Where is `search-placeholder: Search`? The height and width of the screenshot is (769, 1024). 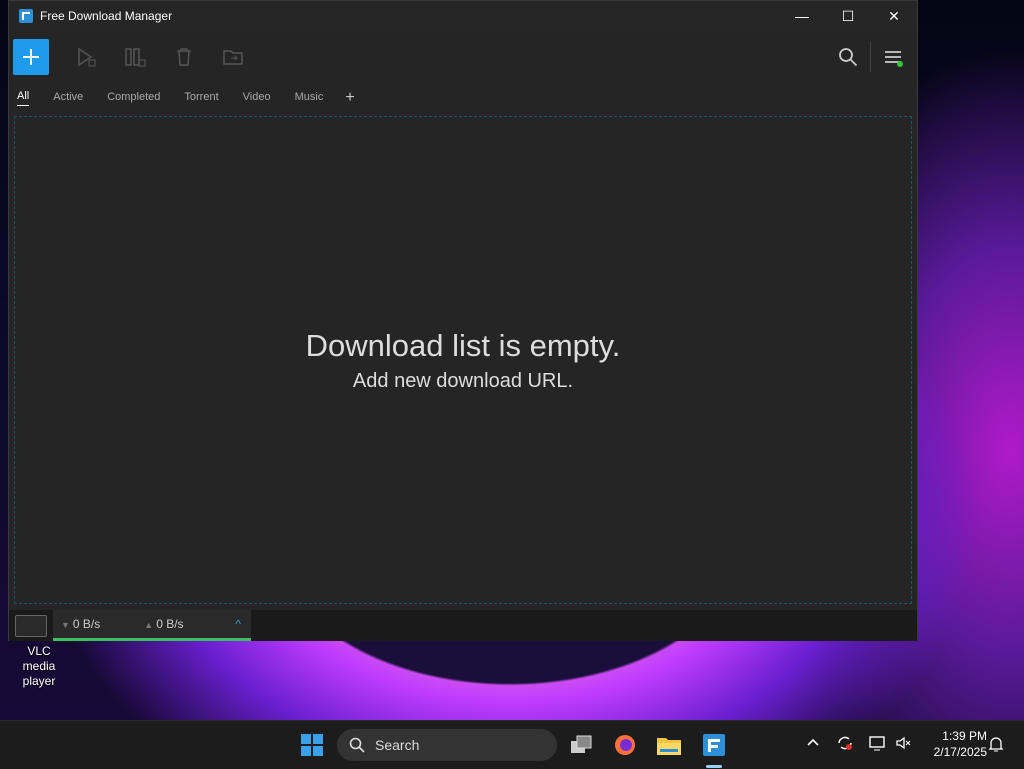
search-placeholder: Search is located at coordinates (397, 745).